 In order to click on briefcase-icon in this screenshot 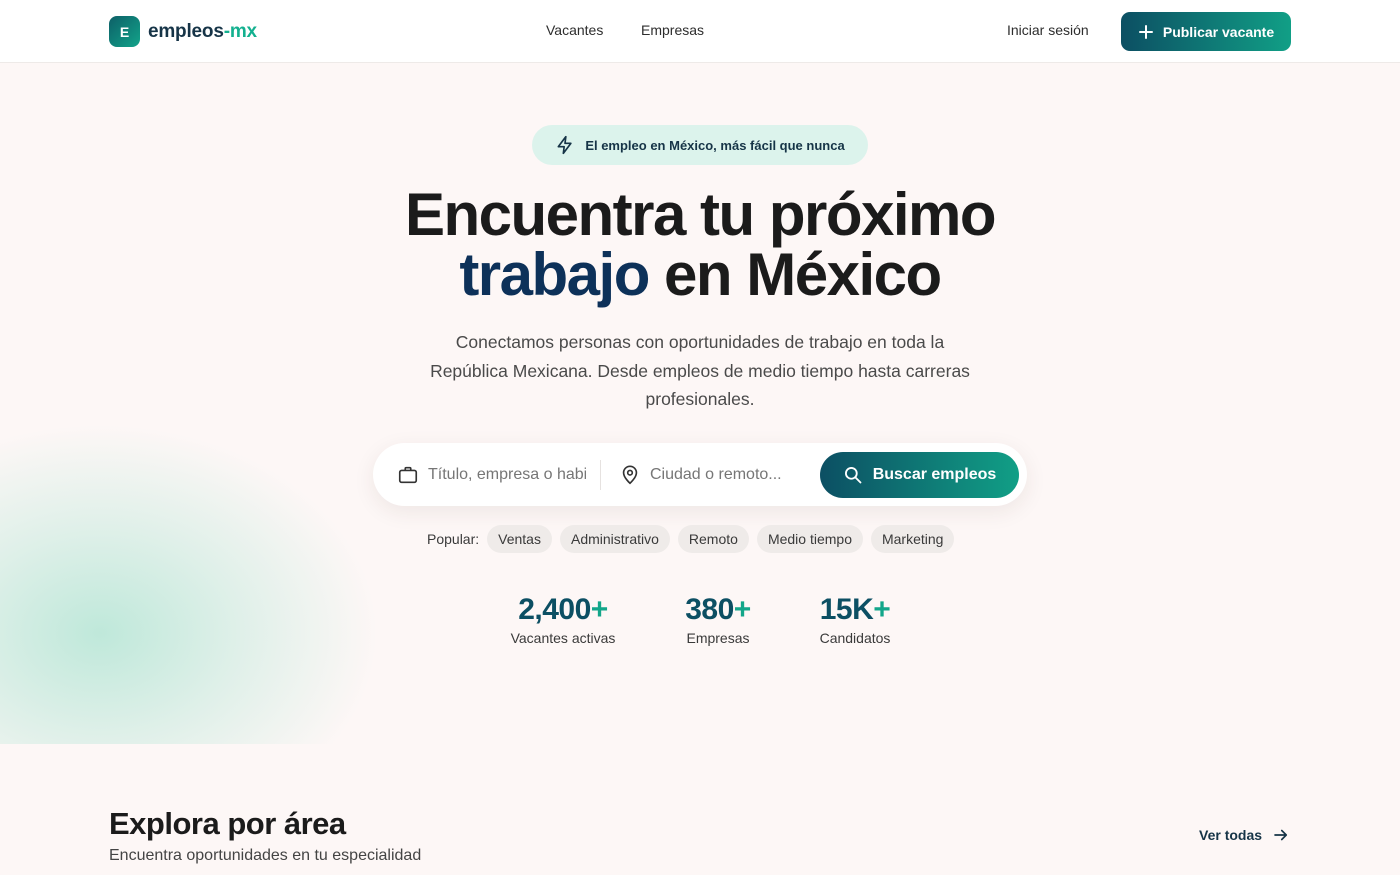, I will do `click(408, 474)`.